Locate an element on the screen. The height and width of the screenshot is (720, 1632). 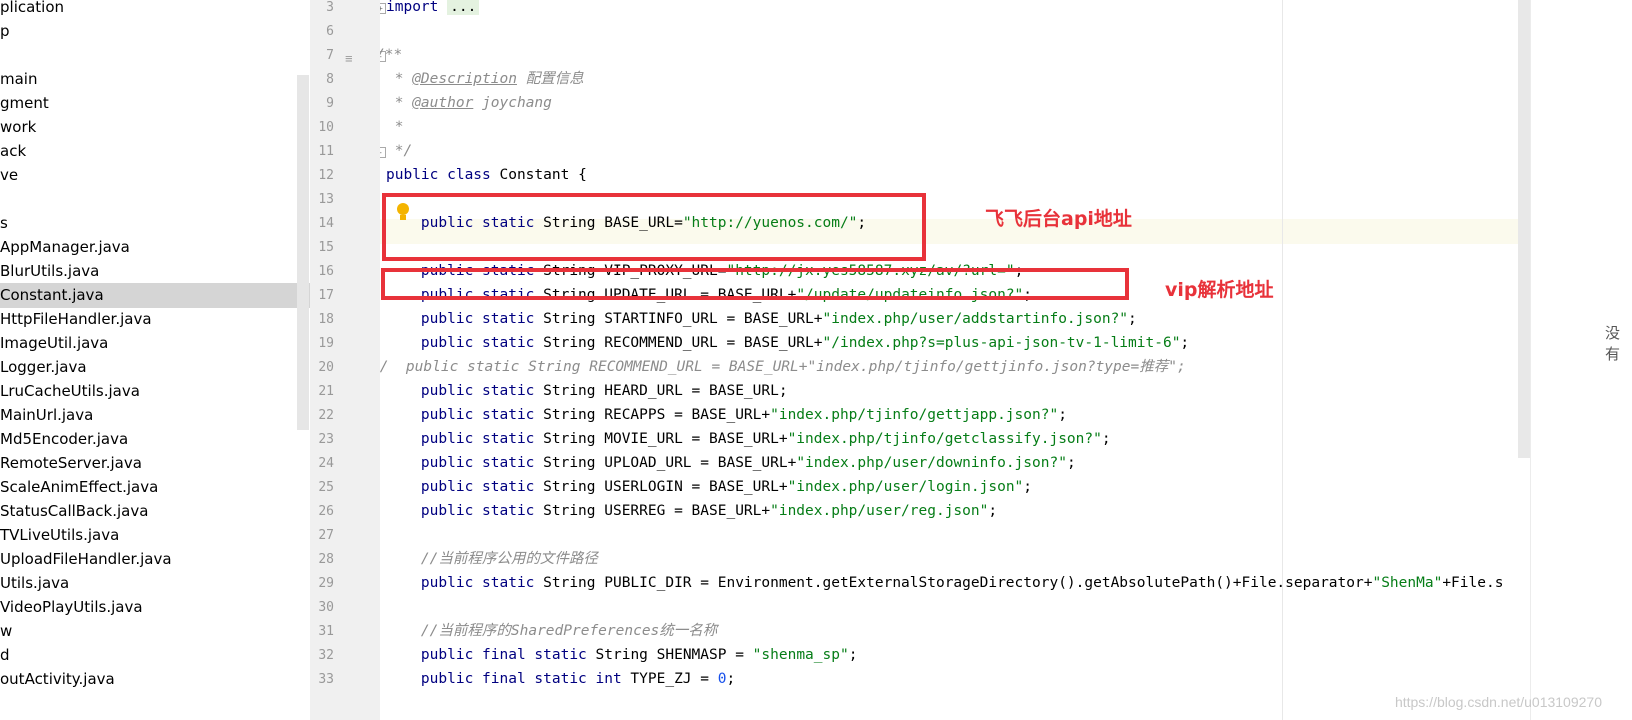
tree-item: w is located at coordinates (155, 631).